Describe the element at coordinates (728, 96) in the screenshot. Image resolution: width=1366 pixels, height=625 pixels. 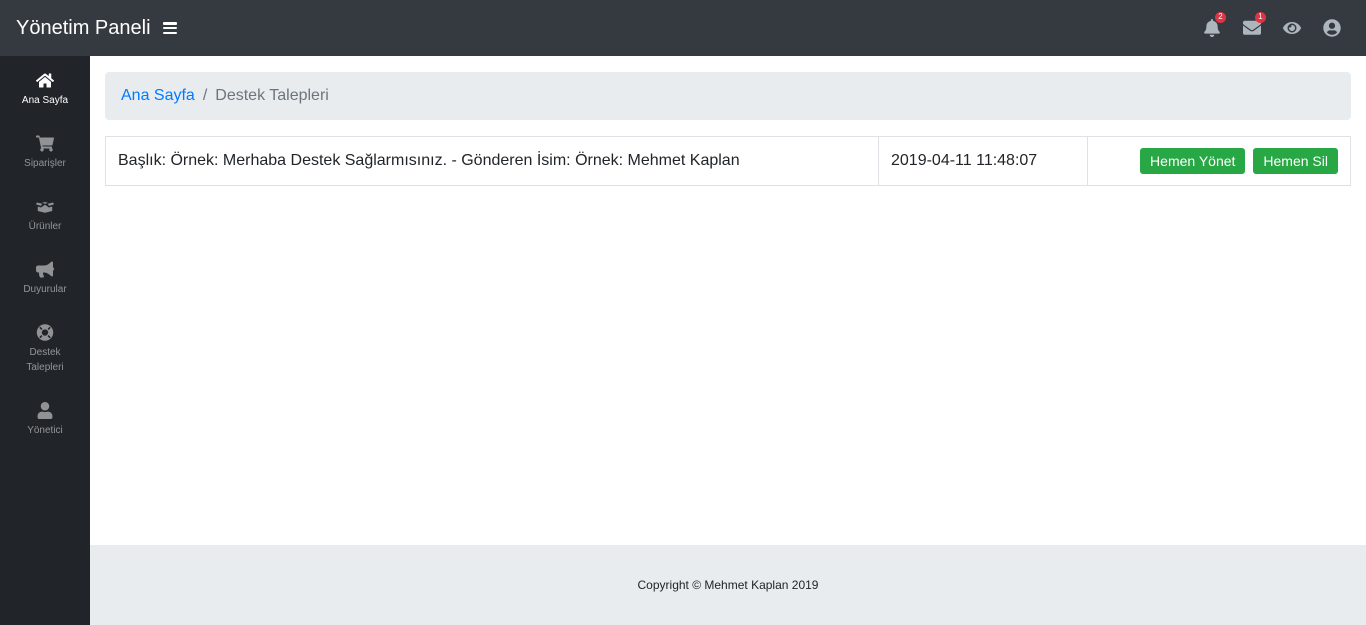
I see `breadcrumb: Ana Sayfa / Destek Talepleri` at that location.